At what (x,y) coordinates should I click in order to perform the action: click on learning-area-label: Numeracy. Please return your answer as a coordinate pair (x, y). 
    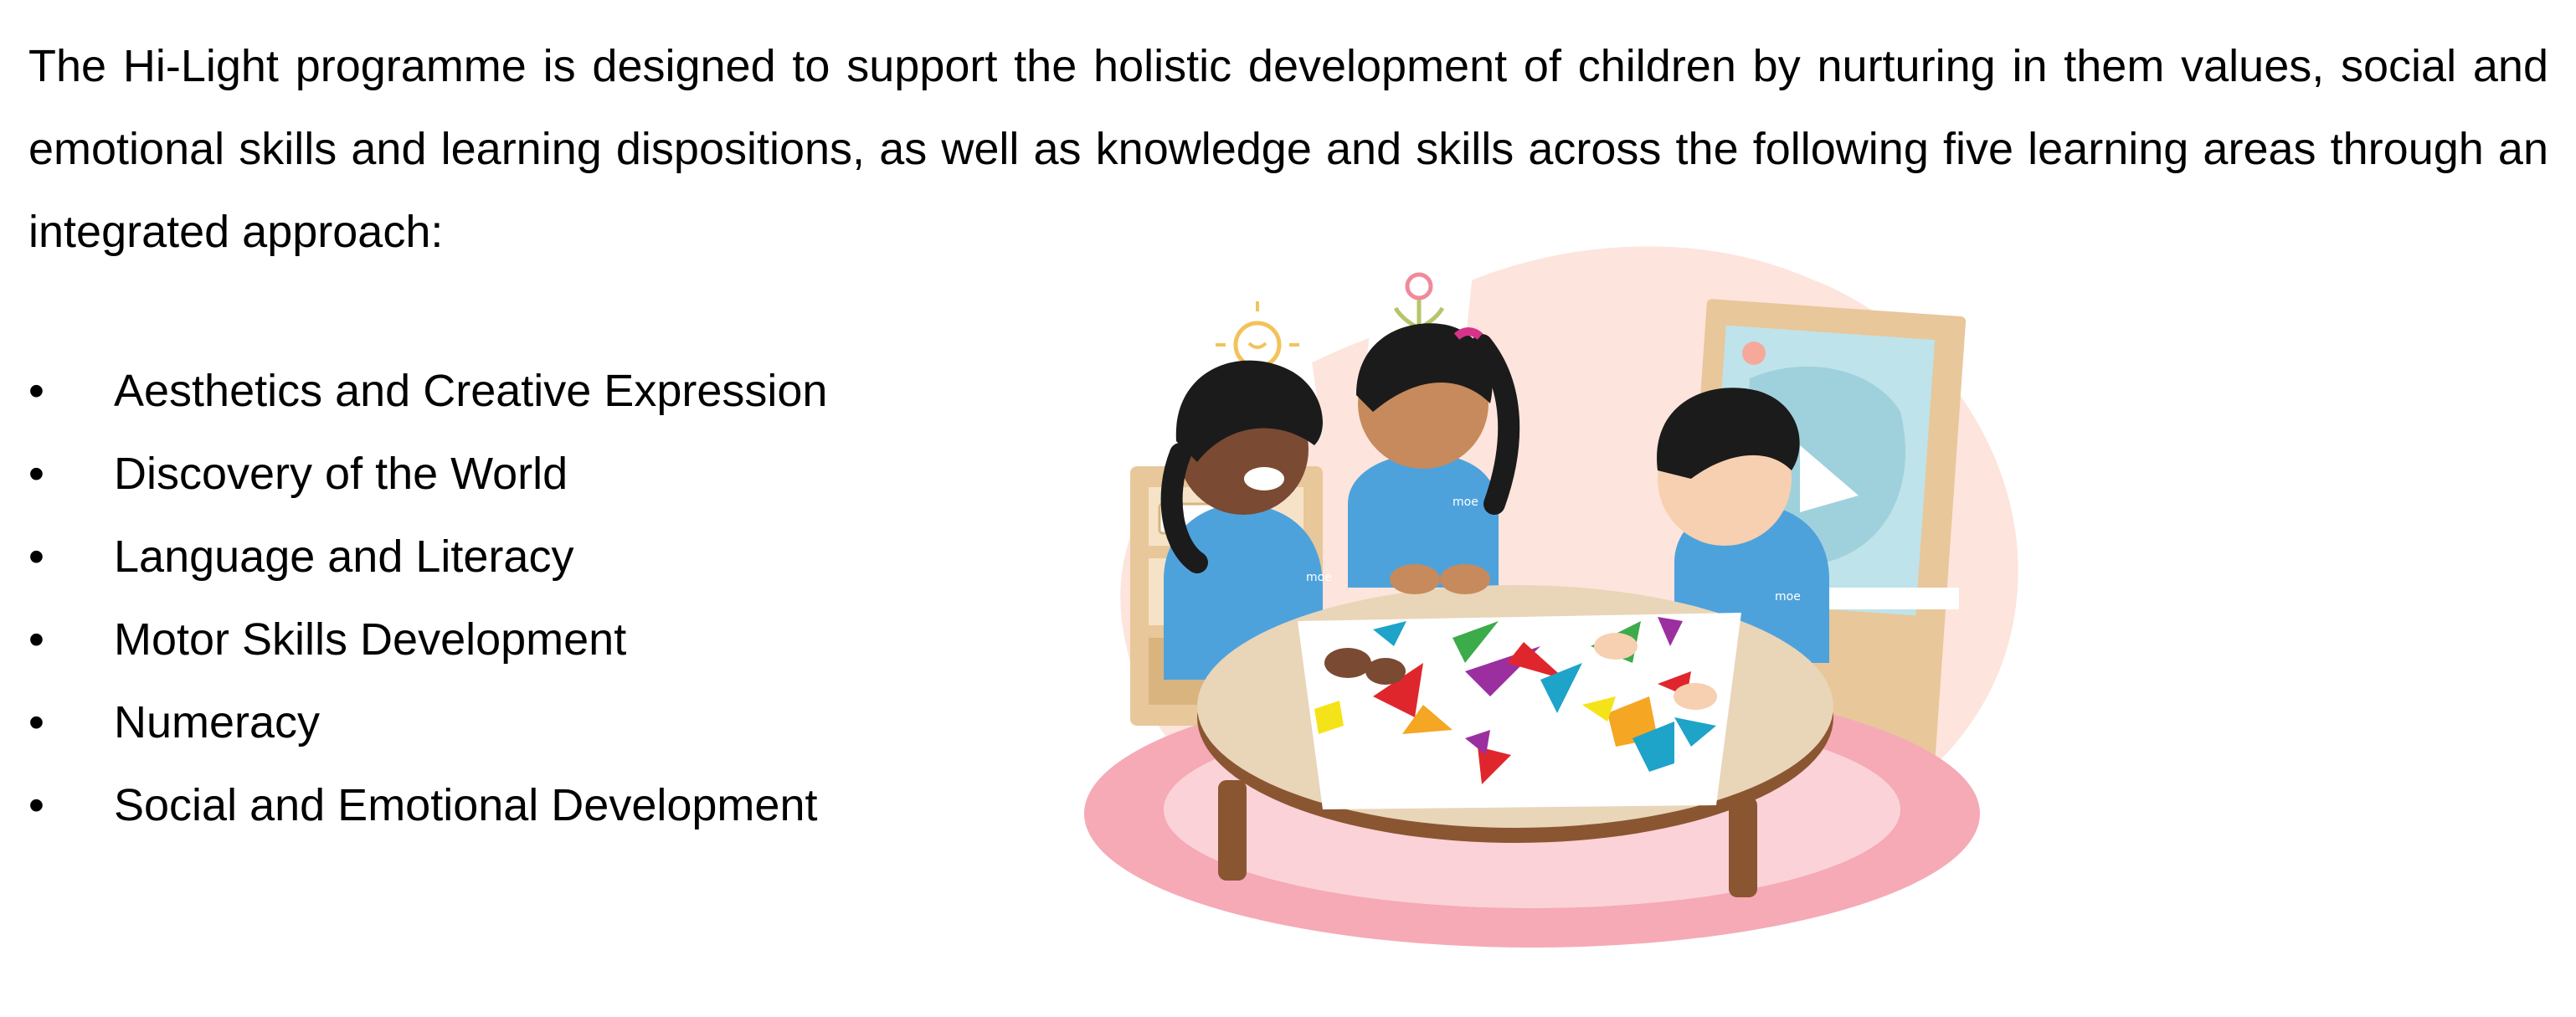
    Looking at the image, I should click on (218, 722).